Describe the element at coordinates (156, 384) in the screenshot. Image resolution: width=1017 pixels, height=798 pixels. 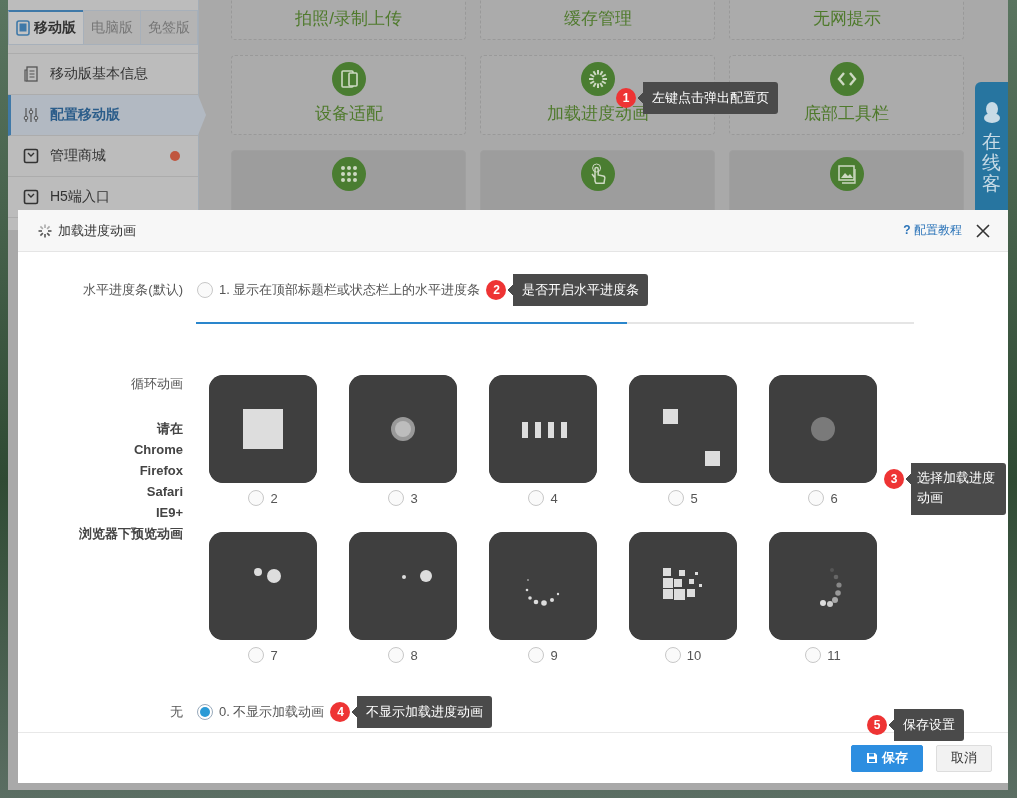
I see `field-label: 循环动画` at that location.